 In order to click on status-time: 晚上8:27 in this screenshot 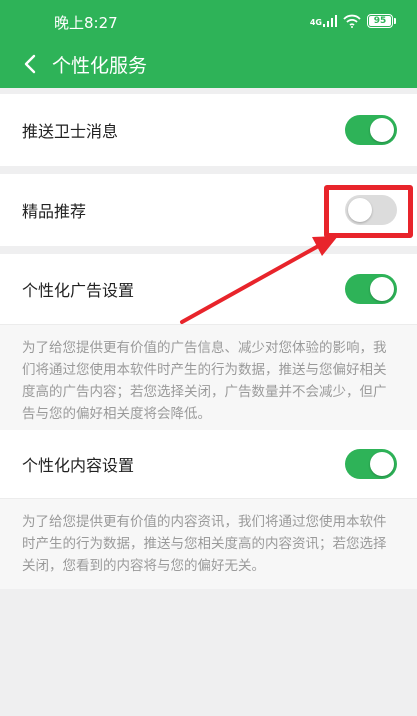, I will do `click(86, 23)`.